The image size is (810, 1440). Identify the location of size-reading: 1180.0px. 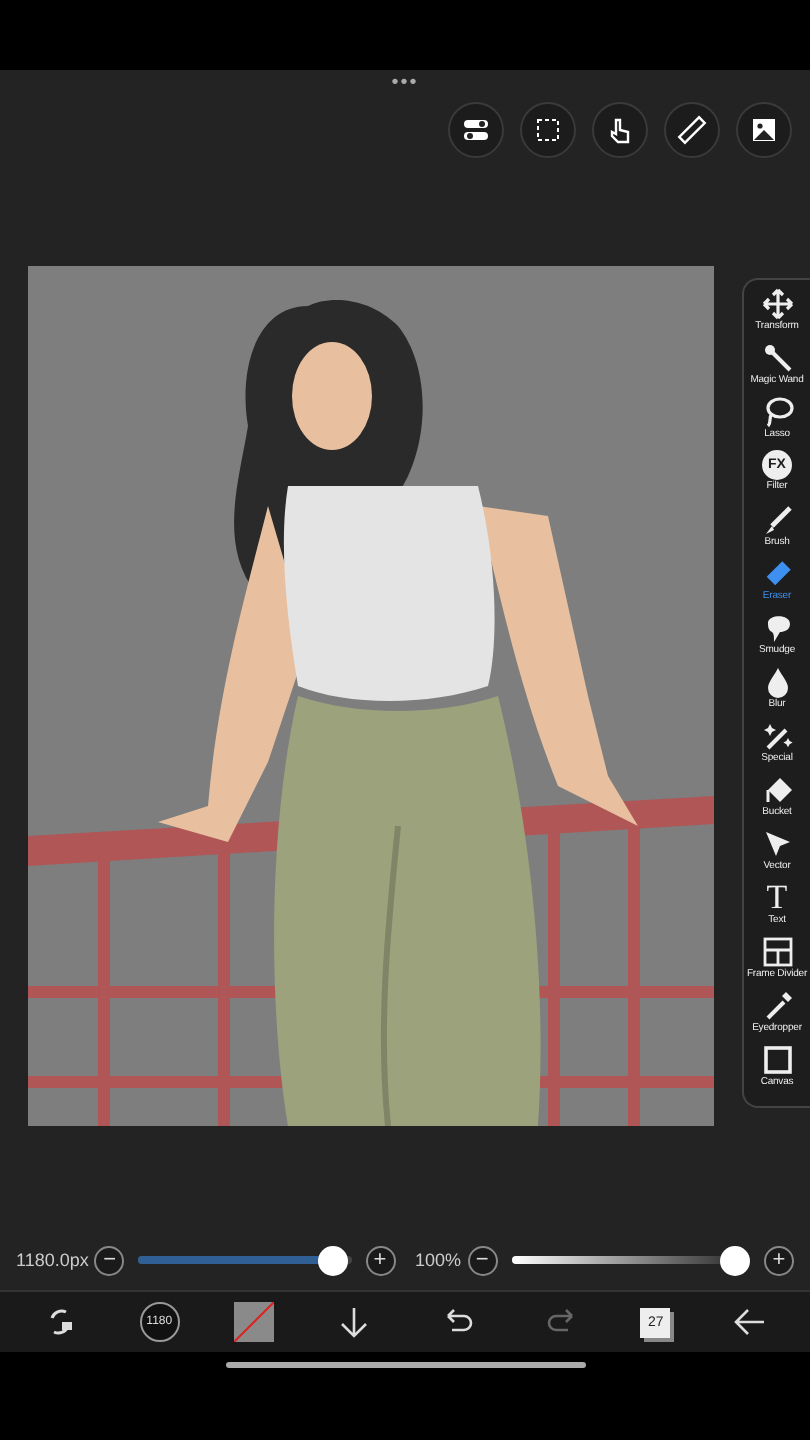
(52, 1260).